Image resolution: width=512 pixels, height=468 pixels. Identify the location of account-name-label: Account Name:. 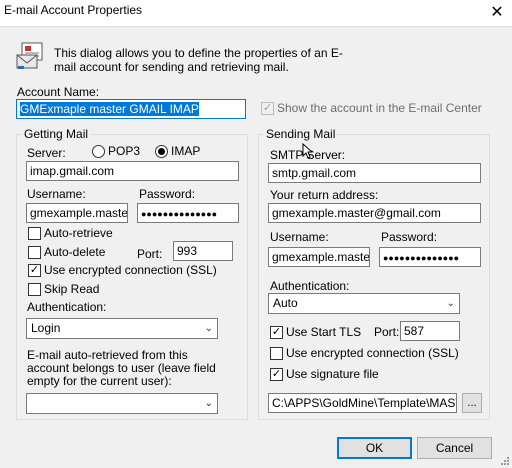
(58, 92).